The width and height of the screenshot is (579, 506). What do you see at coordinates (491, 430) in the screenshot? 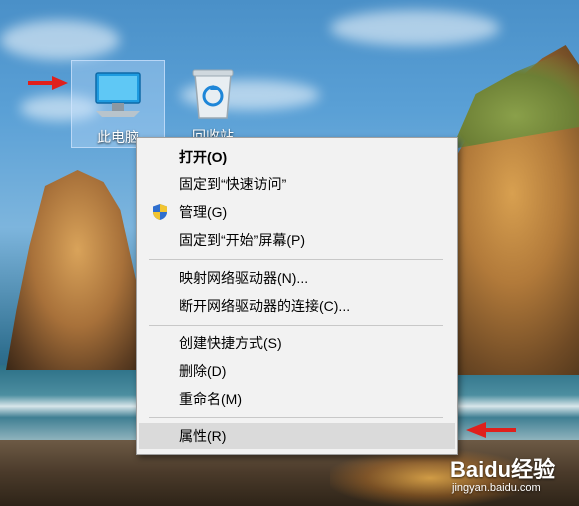
I see `annotation-arrow-right` at bounding box center [491, 430].